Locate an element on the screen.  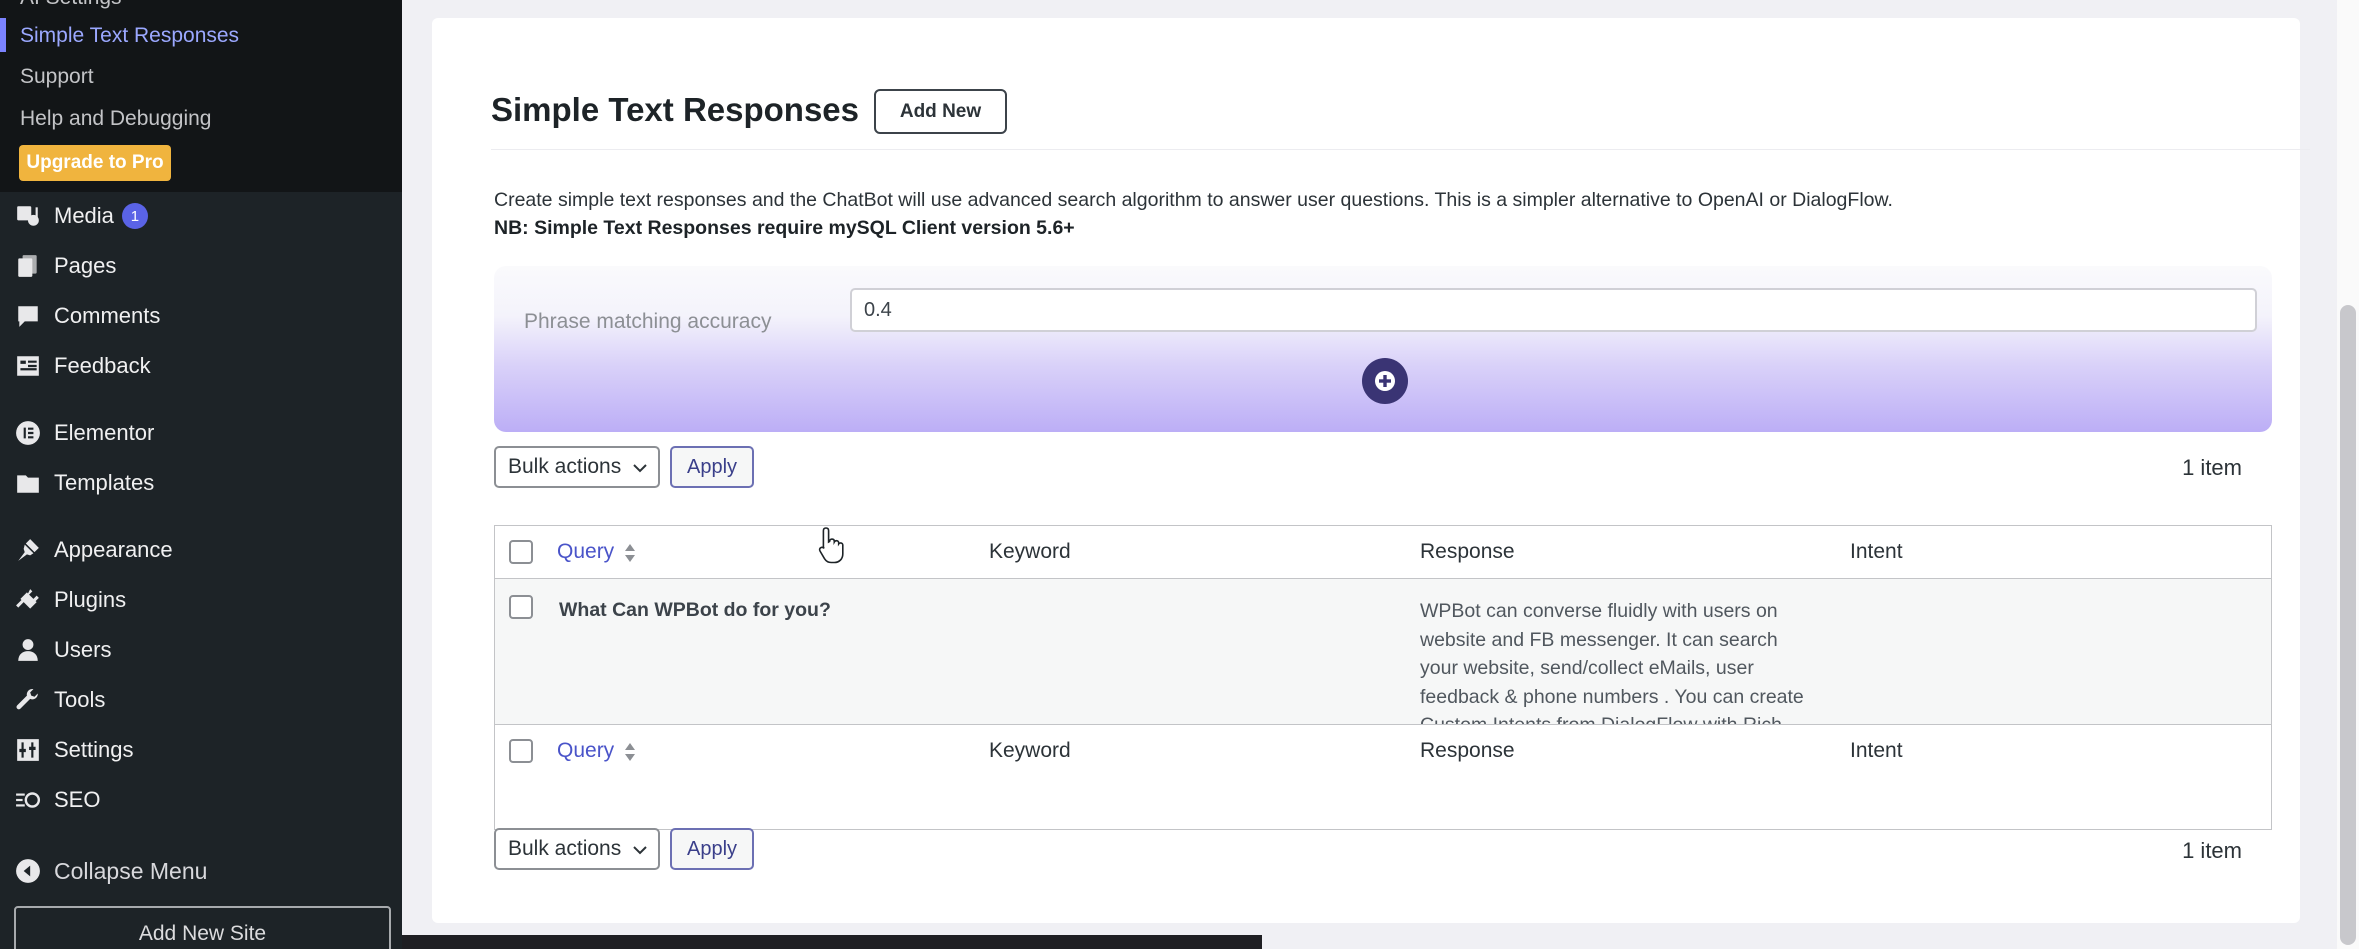
collapse-menu-label: Collapse Menu is located at coordinates (131, 870).